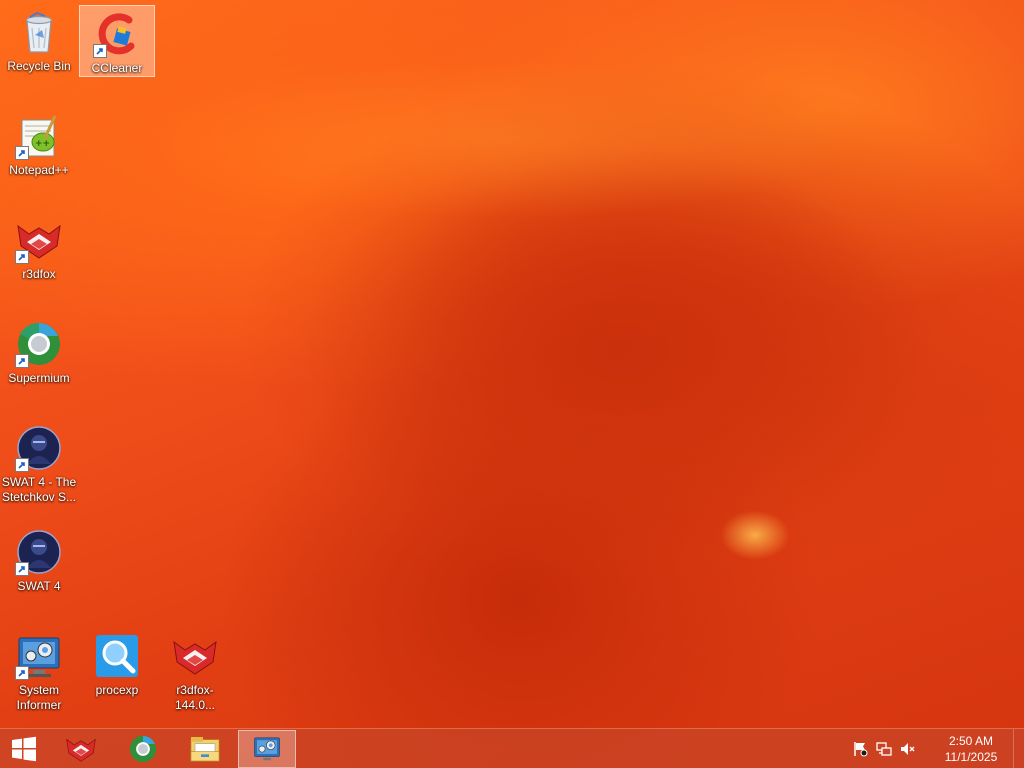 This screenshot has height=768, width=1024. What do you see at coordinates (117, 34) in the screenshot?
I see `ccleaner-icon` at bounding box center [117, 34].